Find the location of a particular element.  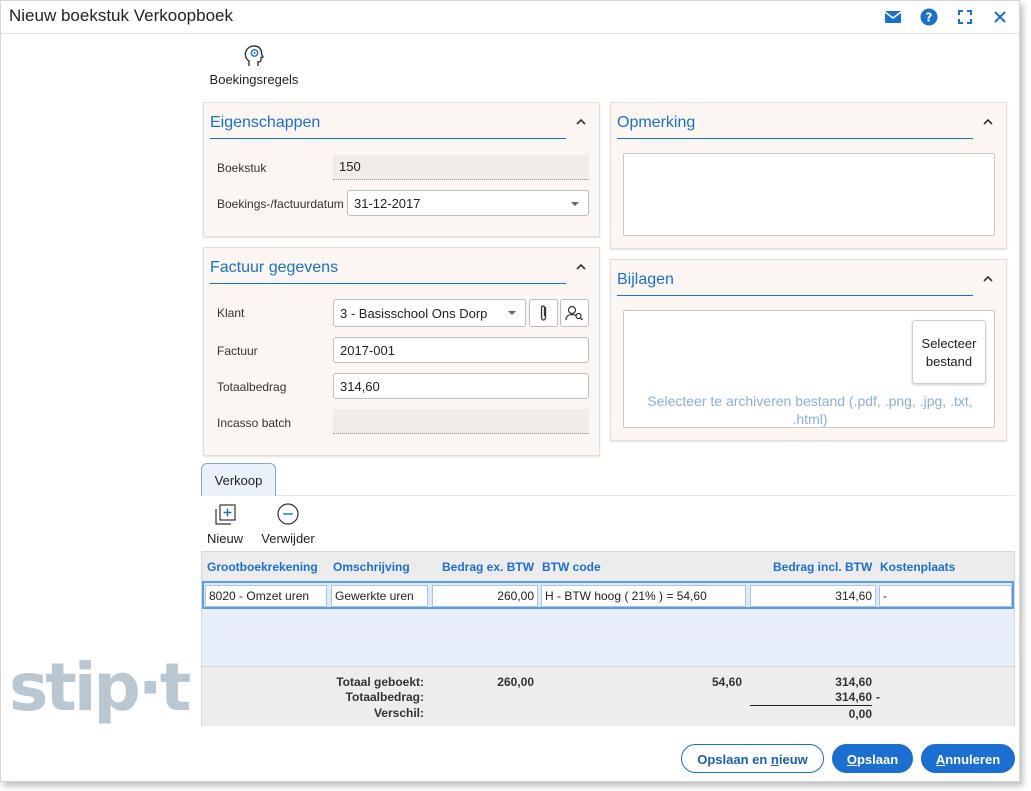

col-bedrag-ex: Bedrag ex. BTW is located at coordinates (488, 567).